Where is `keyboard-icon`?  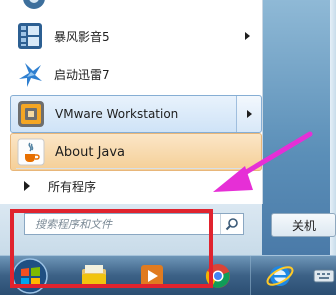 keyboard-icon is located at coordinates (324, 276).